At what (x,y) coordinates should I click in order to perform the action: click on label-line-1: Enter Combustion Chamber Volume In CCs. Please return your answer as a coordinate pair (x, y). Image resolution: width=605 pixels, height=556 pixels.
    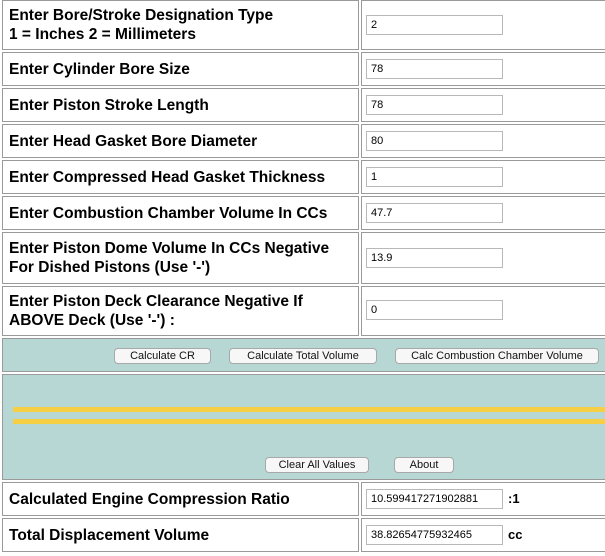
    Looking at the image, I should click on (168, 213).